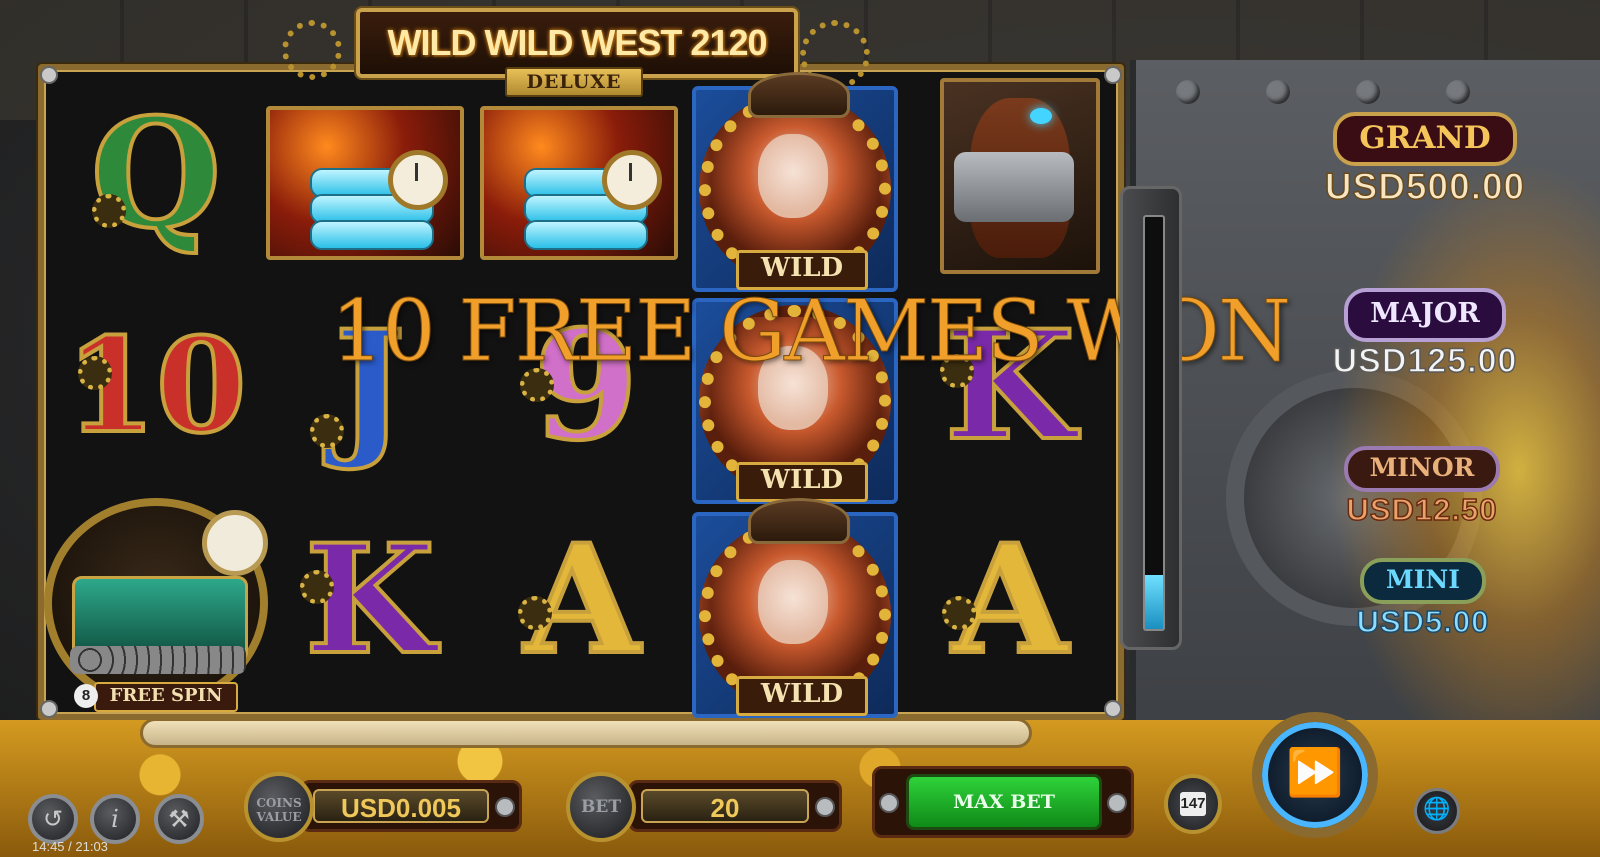 The height and width of the screenshot is (857, 1600). I want to click on jackpot-mini-label: MINI, so click(1423, 581).